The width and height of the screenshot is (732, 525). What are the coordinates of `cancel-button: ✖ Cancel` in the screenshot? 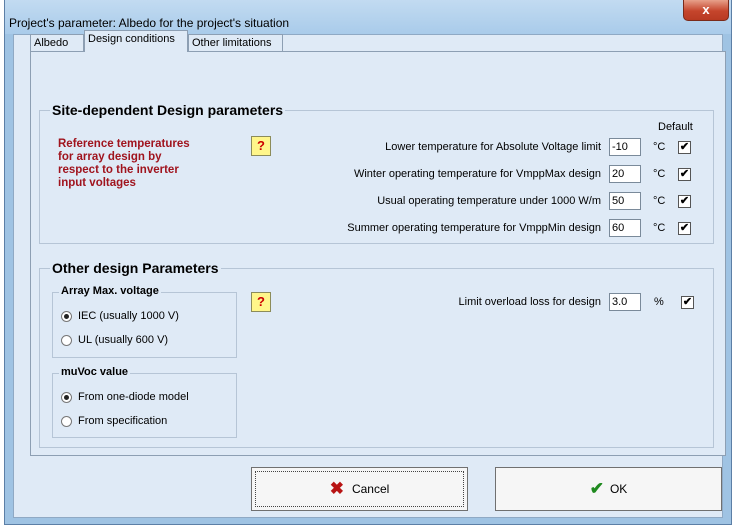 It's located at (359, 489).